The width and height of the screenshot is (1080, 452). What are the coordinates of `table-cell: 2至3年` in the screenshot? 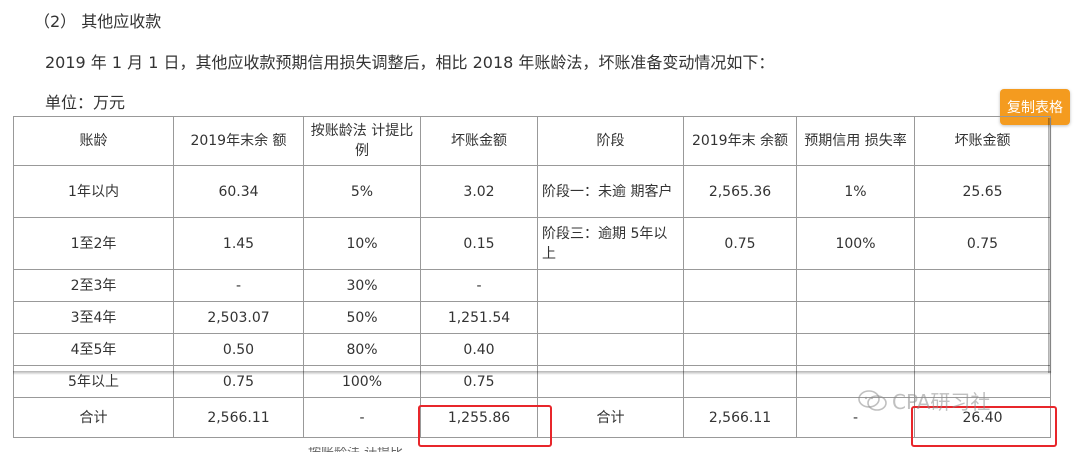 It's located at (93, 285).